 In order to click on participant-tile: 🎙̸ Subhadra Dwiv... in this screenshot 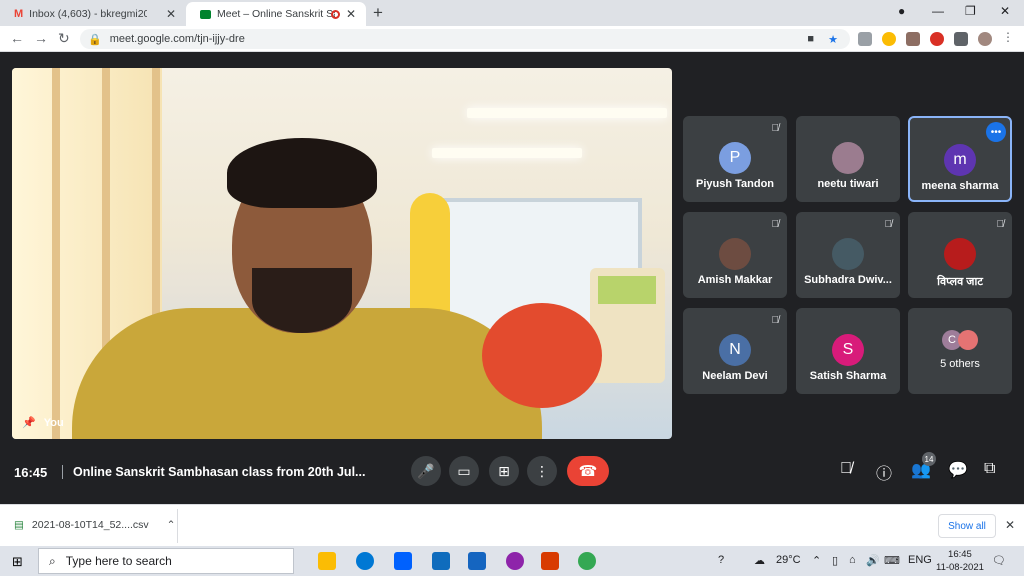, I will do `click(848, 255)`.